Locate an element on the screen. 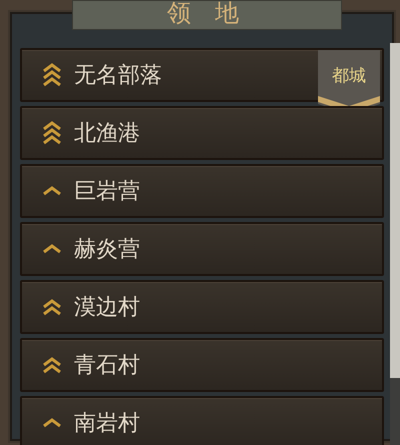 The width and height of the screenshot is (400, 445). scrollbar-thumb is located at coordinates (395, 210).